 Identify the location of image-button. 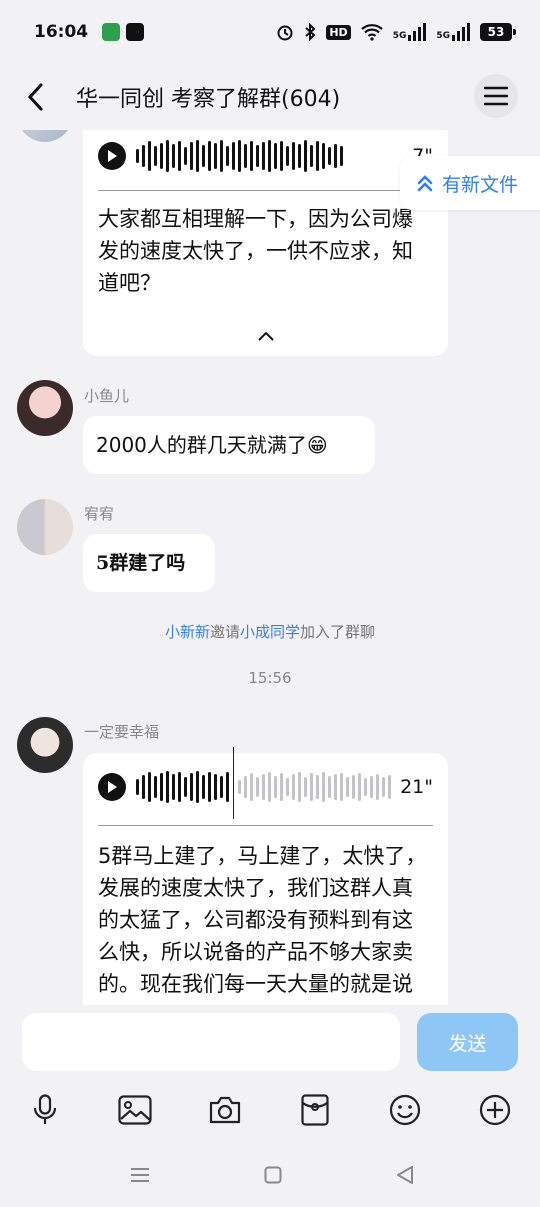
(135, 1110).